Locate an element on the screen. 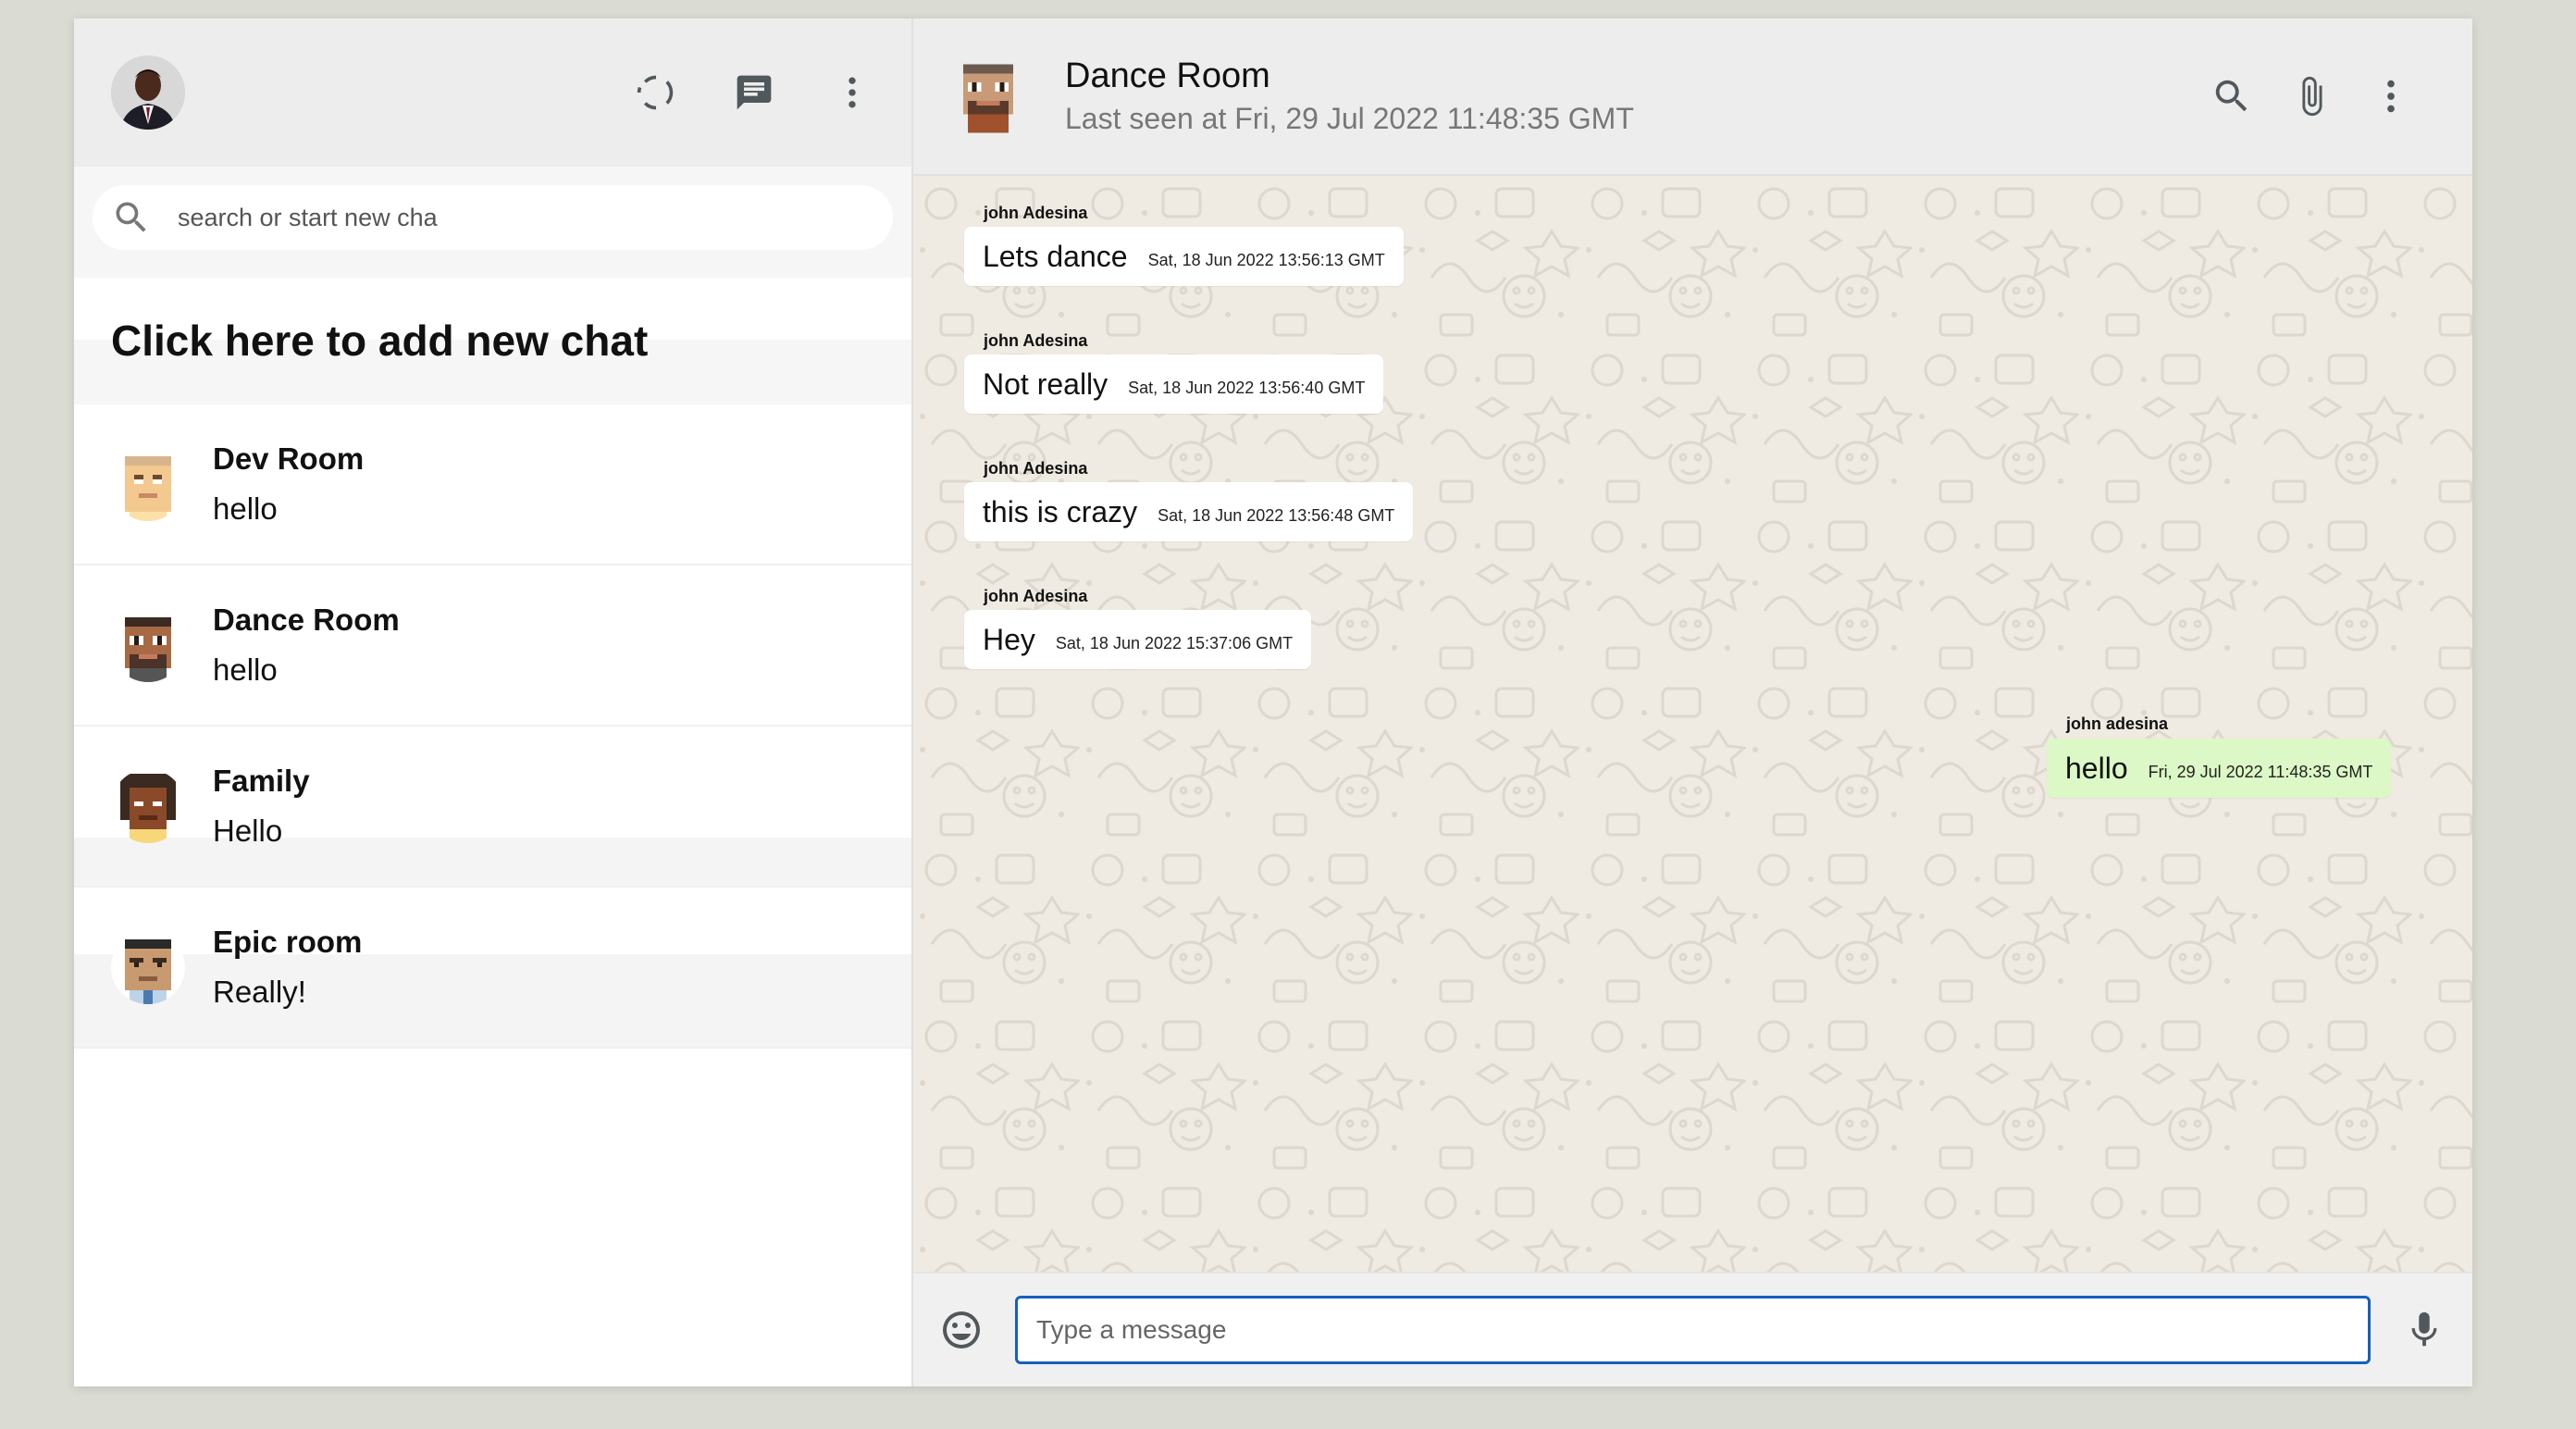 Image resolution: width=2576 pixels, height=1429 pixels. chat-menu-button is located at coordinates (2391, 96).